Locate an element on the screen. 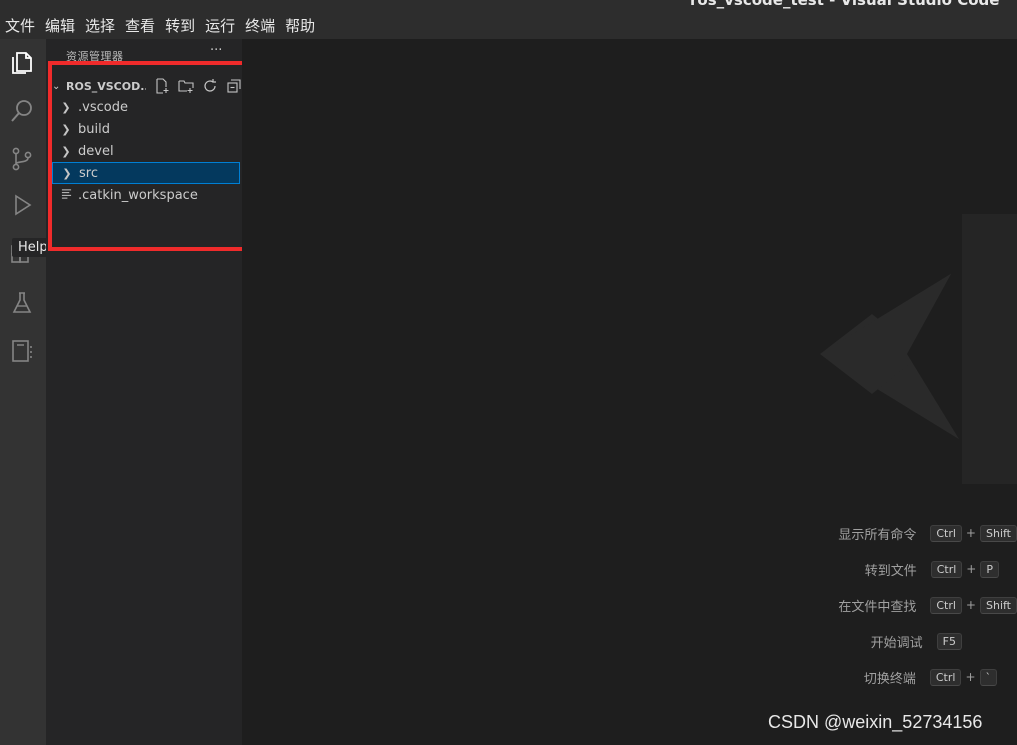 This screenshot has height=745, width=1017. debug-icon is located at coordinates (22, 205).